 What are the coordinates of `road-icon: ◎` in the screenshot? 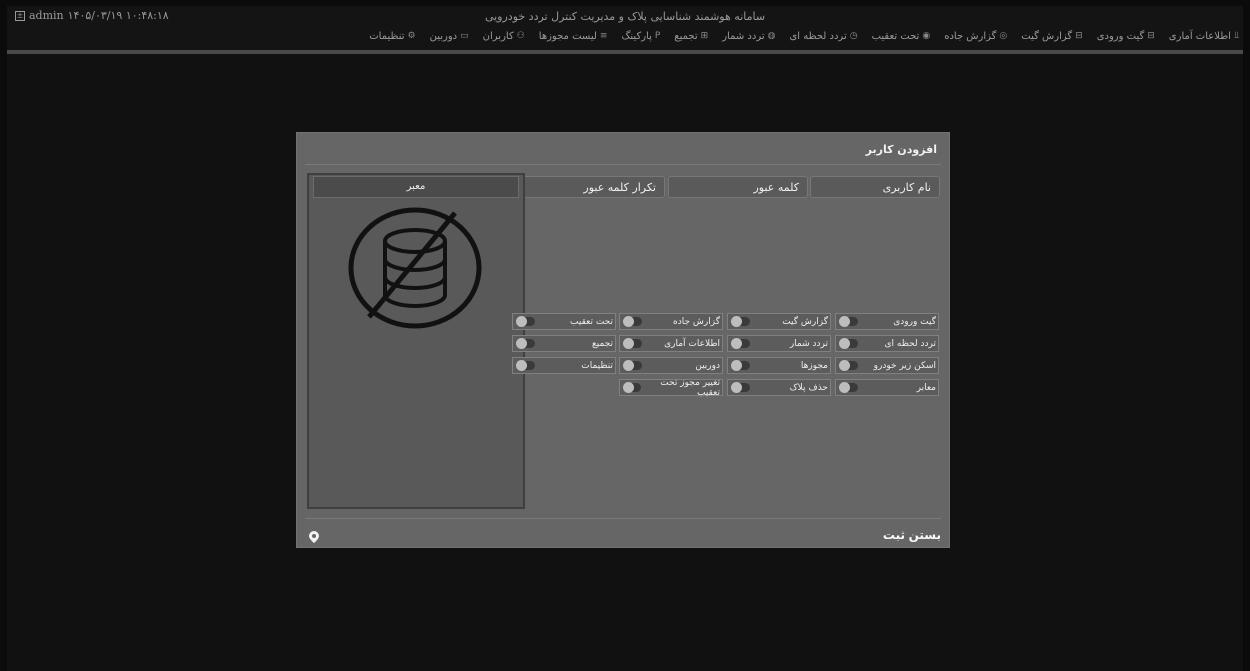 It's located at (1003, 36).